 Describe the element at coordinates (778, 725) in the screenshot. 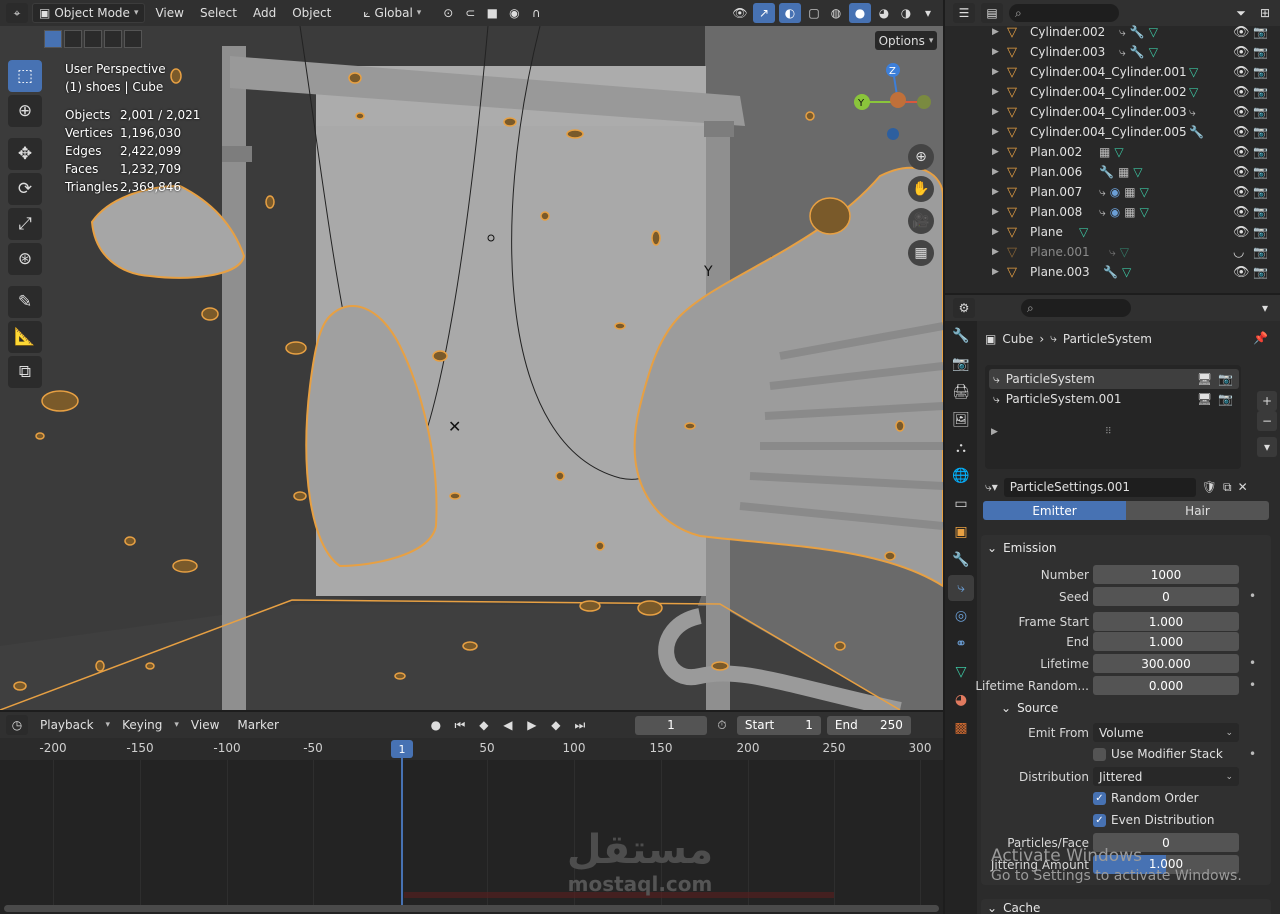

I see `start-frame-field: Start 1` at that location.